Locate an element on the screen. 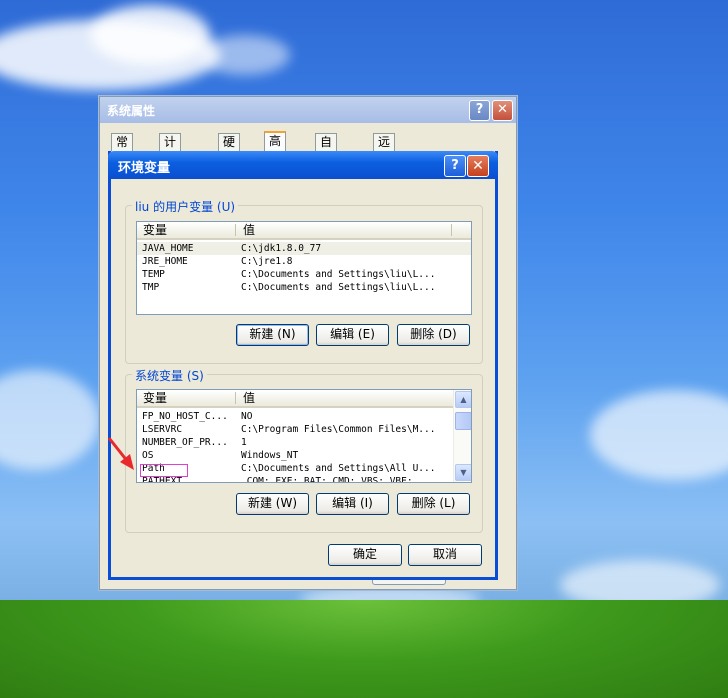 Image resolution: width=728 pixels, height=698 pixels. variable-value: NO is located at coordinates (247, 416).